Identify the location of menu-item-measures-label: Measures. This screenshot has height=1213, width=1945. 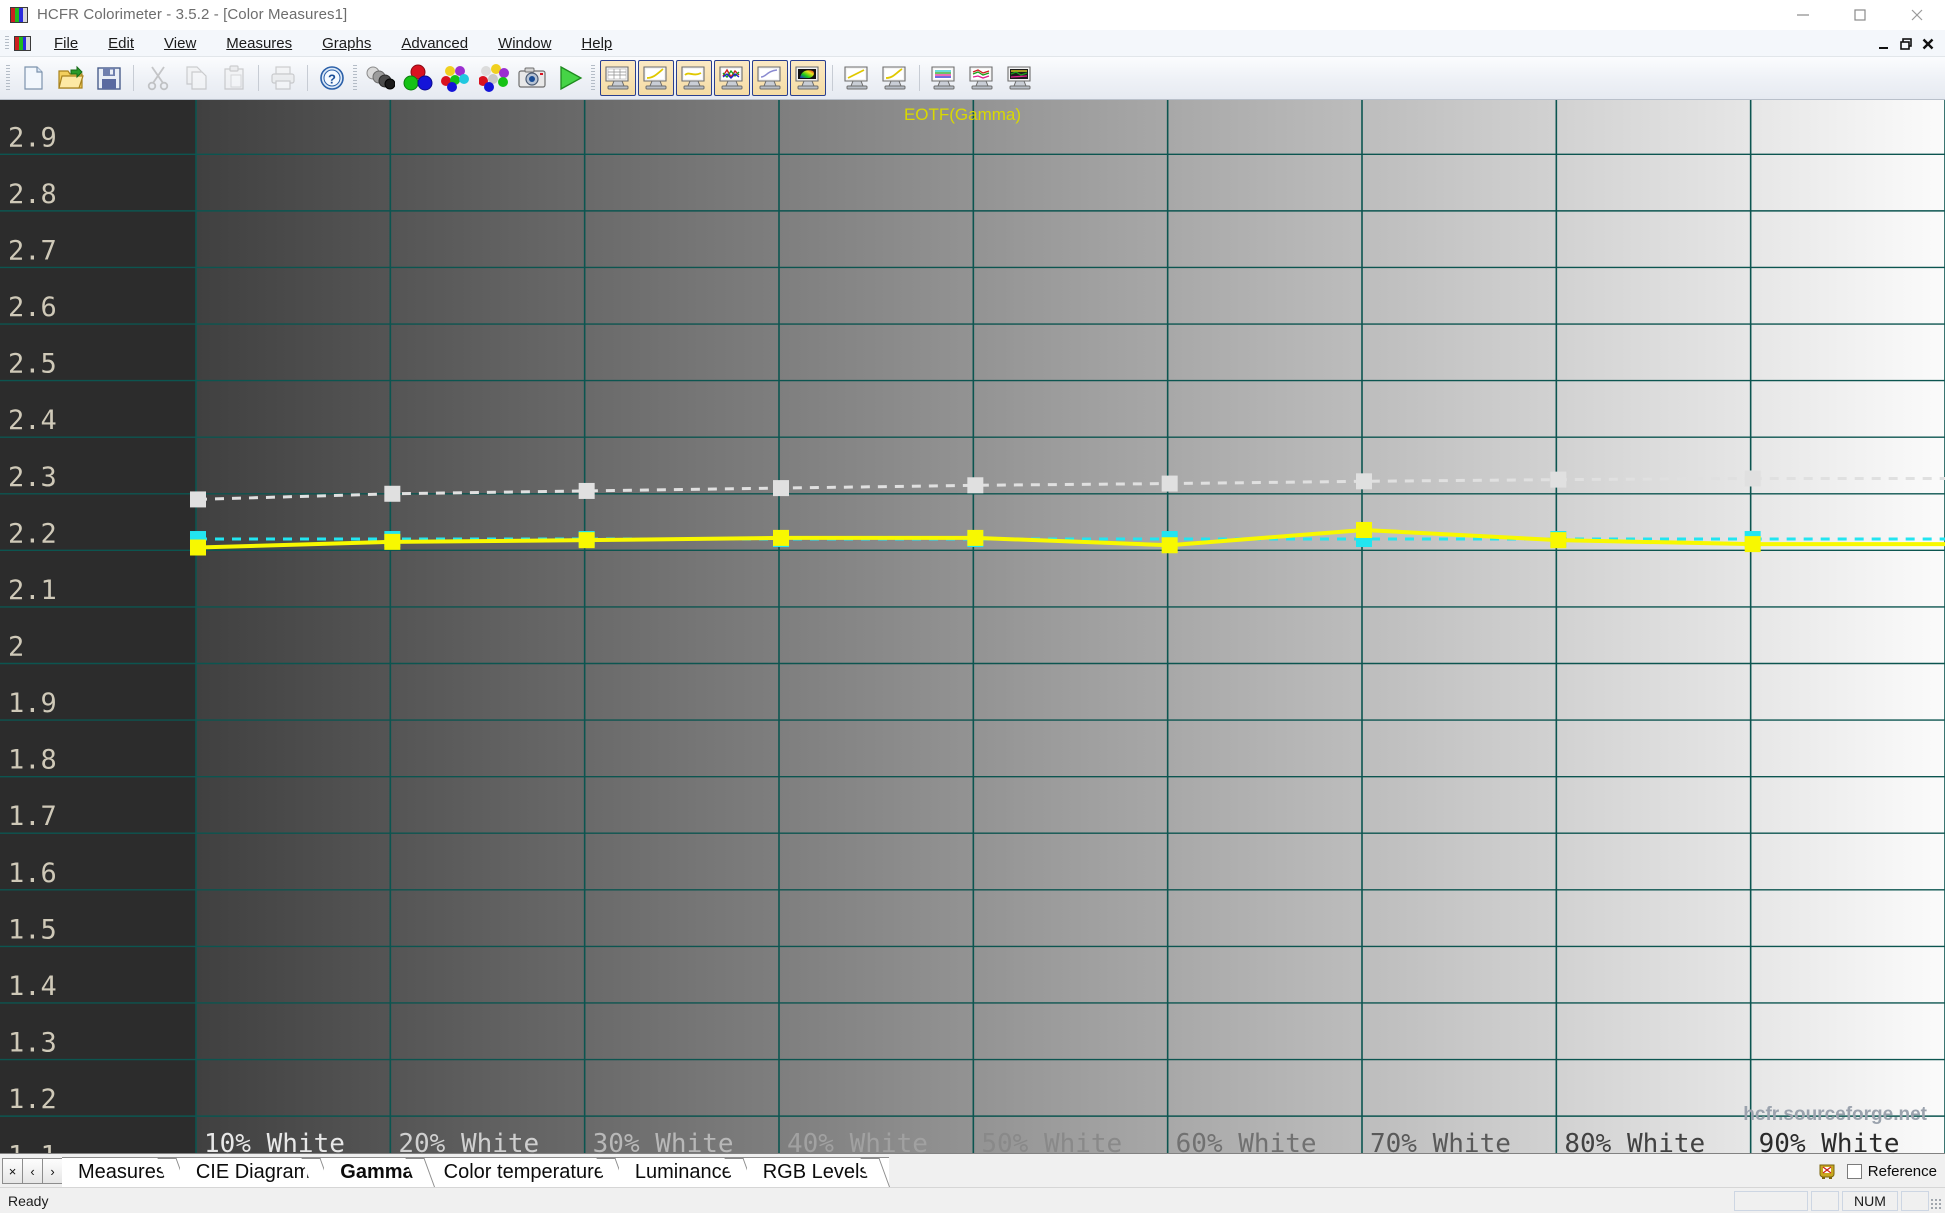
(259, 43).